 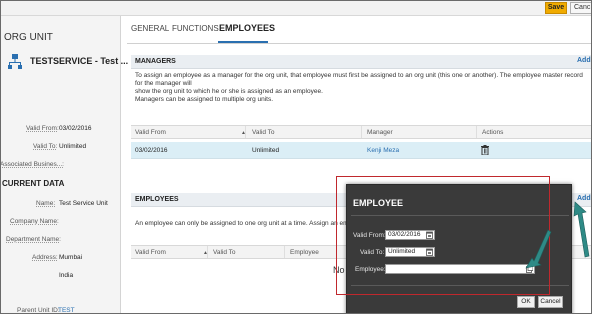 I want to click on column-header-employee: Employee, so click(x=304, y=252).